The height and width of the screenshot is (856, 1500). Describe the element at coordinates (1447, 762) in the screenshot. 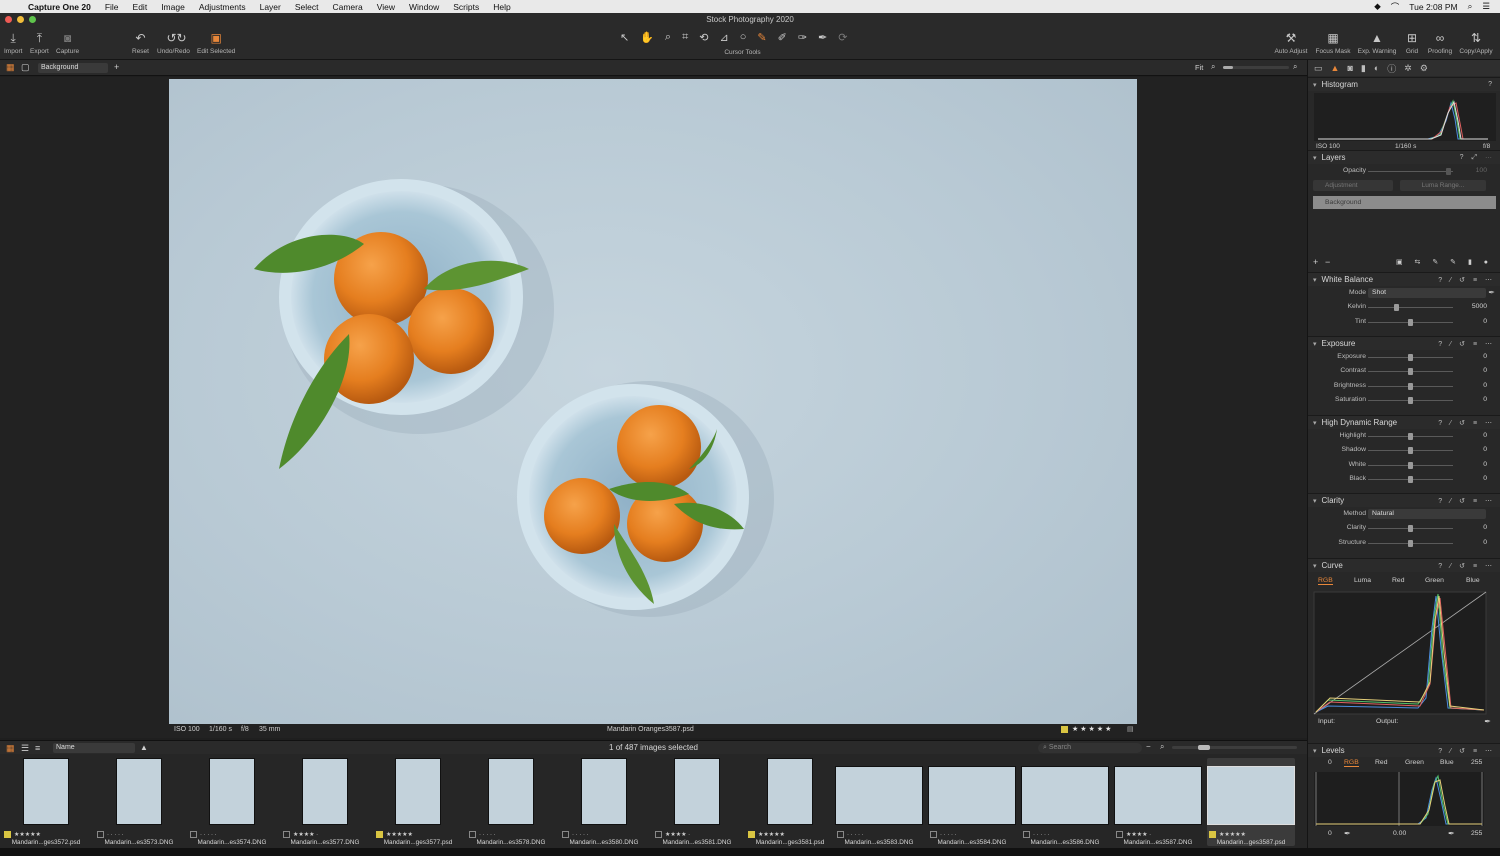

I see `levels-tab-blue: Blue` at that location.